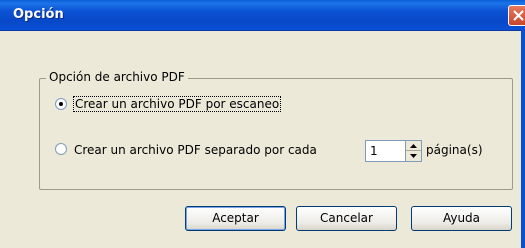  I want to click on title-bar: Opción, so click(262, 15).